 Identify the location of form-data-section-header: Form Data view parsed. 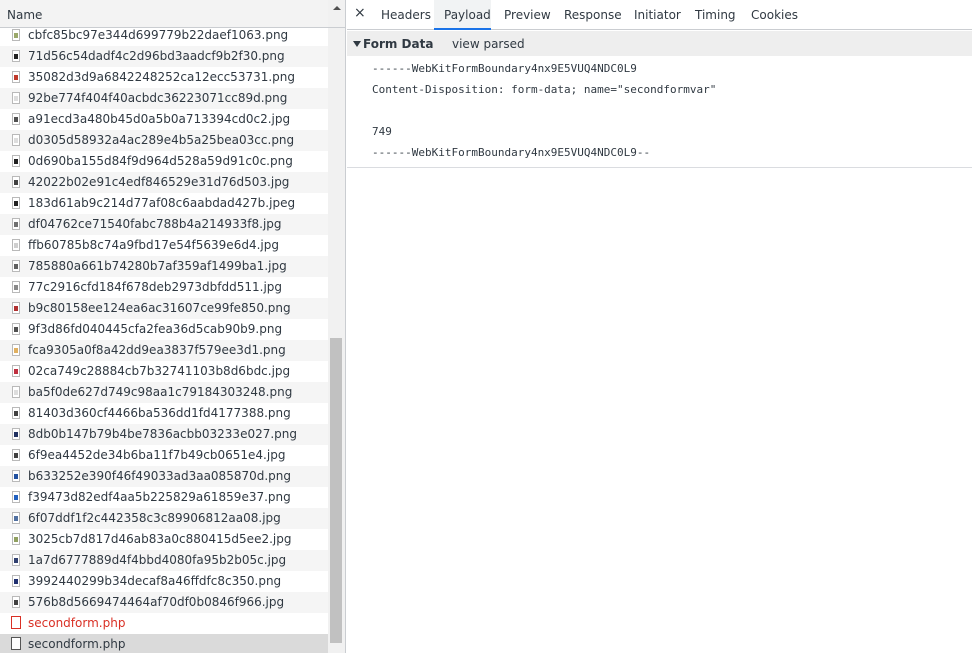
(659, 43).